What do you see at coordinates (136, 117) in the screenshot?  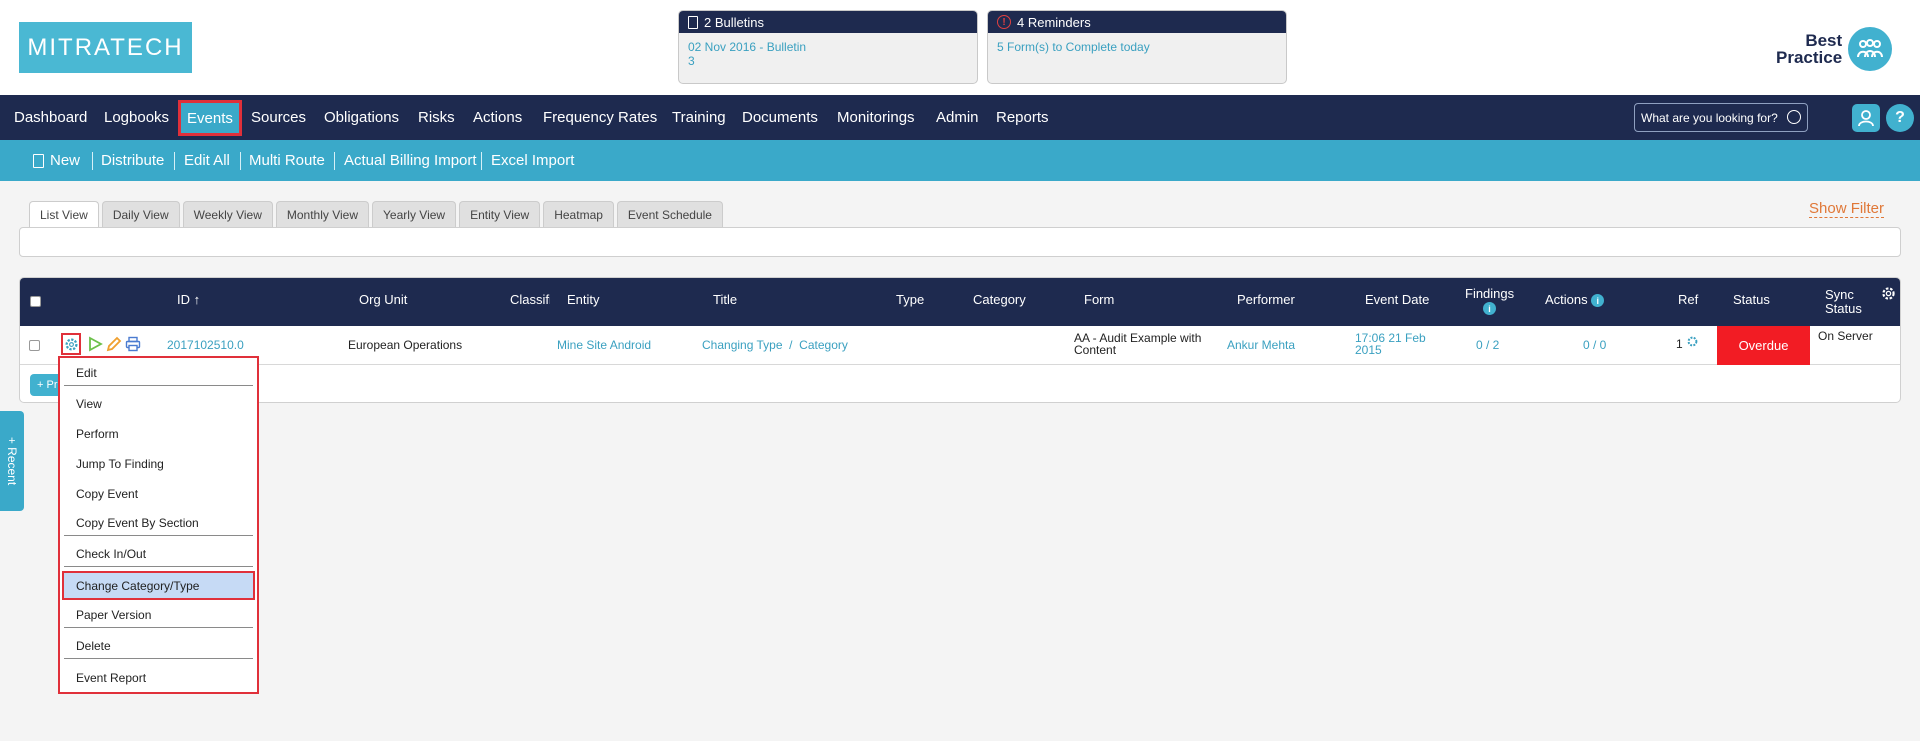 I see `nav-logbooks: Logbooks` at bounding box center [136, 117].